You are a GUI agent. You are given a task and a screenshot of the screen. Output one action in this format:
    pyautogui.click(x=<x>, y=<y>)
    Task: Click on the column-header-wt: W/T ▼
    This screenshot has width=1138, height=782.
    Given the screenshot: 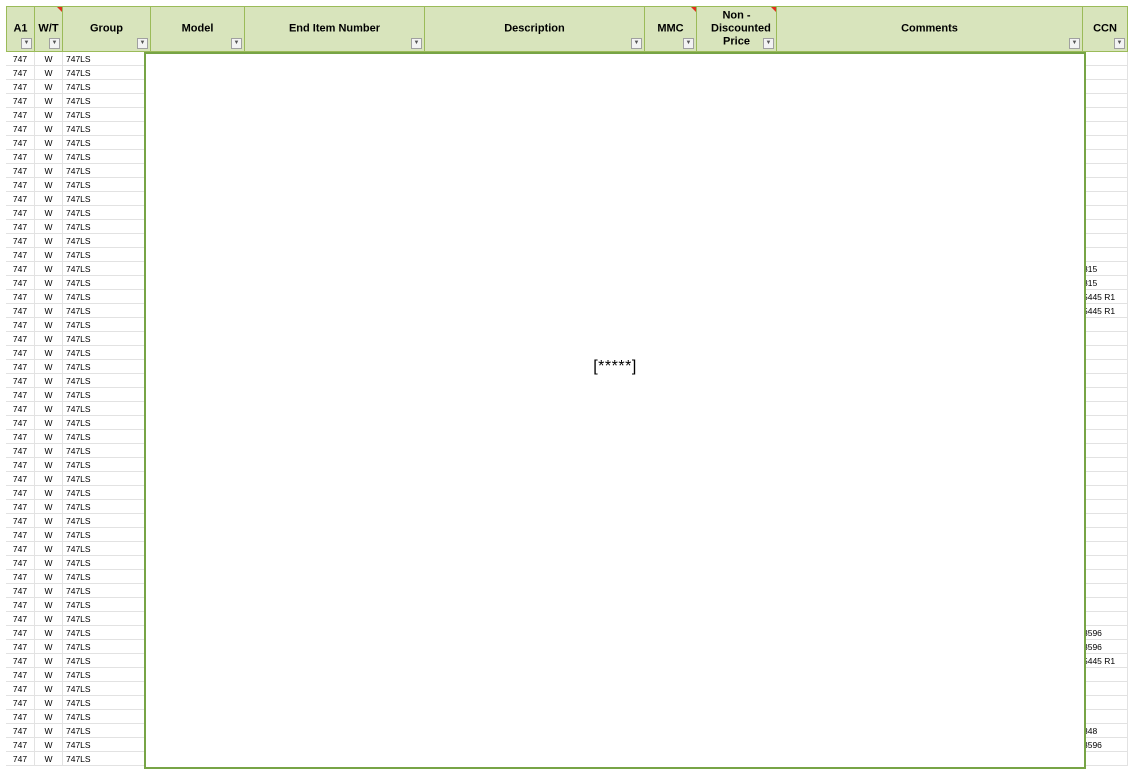 What is the action you would take?
    pyautogui.click(x=49, y=29)
    